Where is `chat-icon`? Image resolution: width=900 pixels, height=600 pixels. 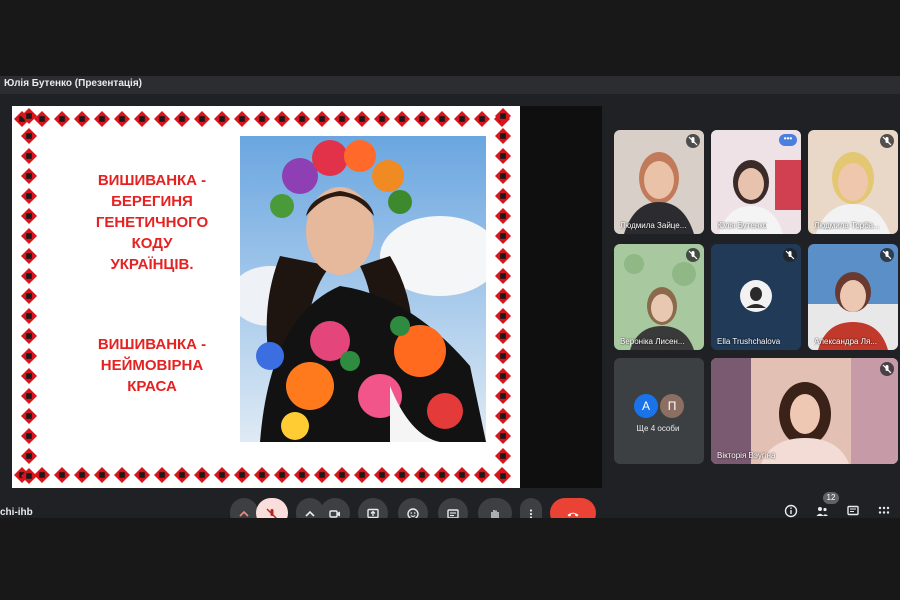
chat-icon is located at coordinates (853, 511).